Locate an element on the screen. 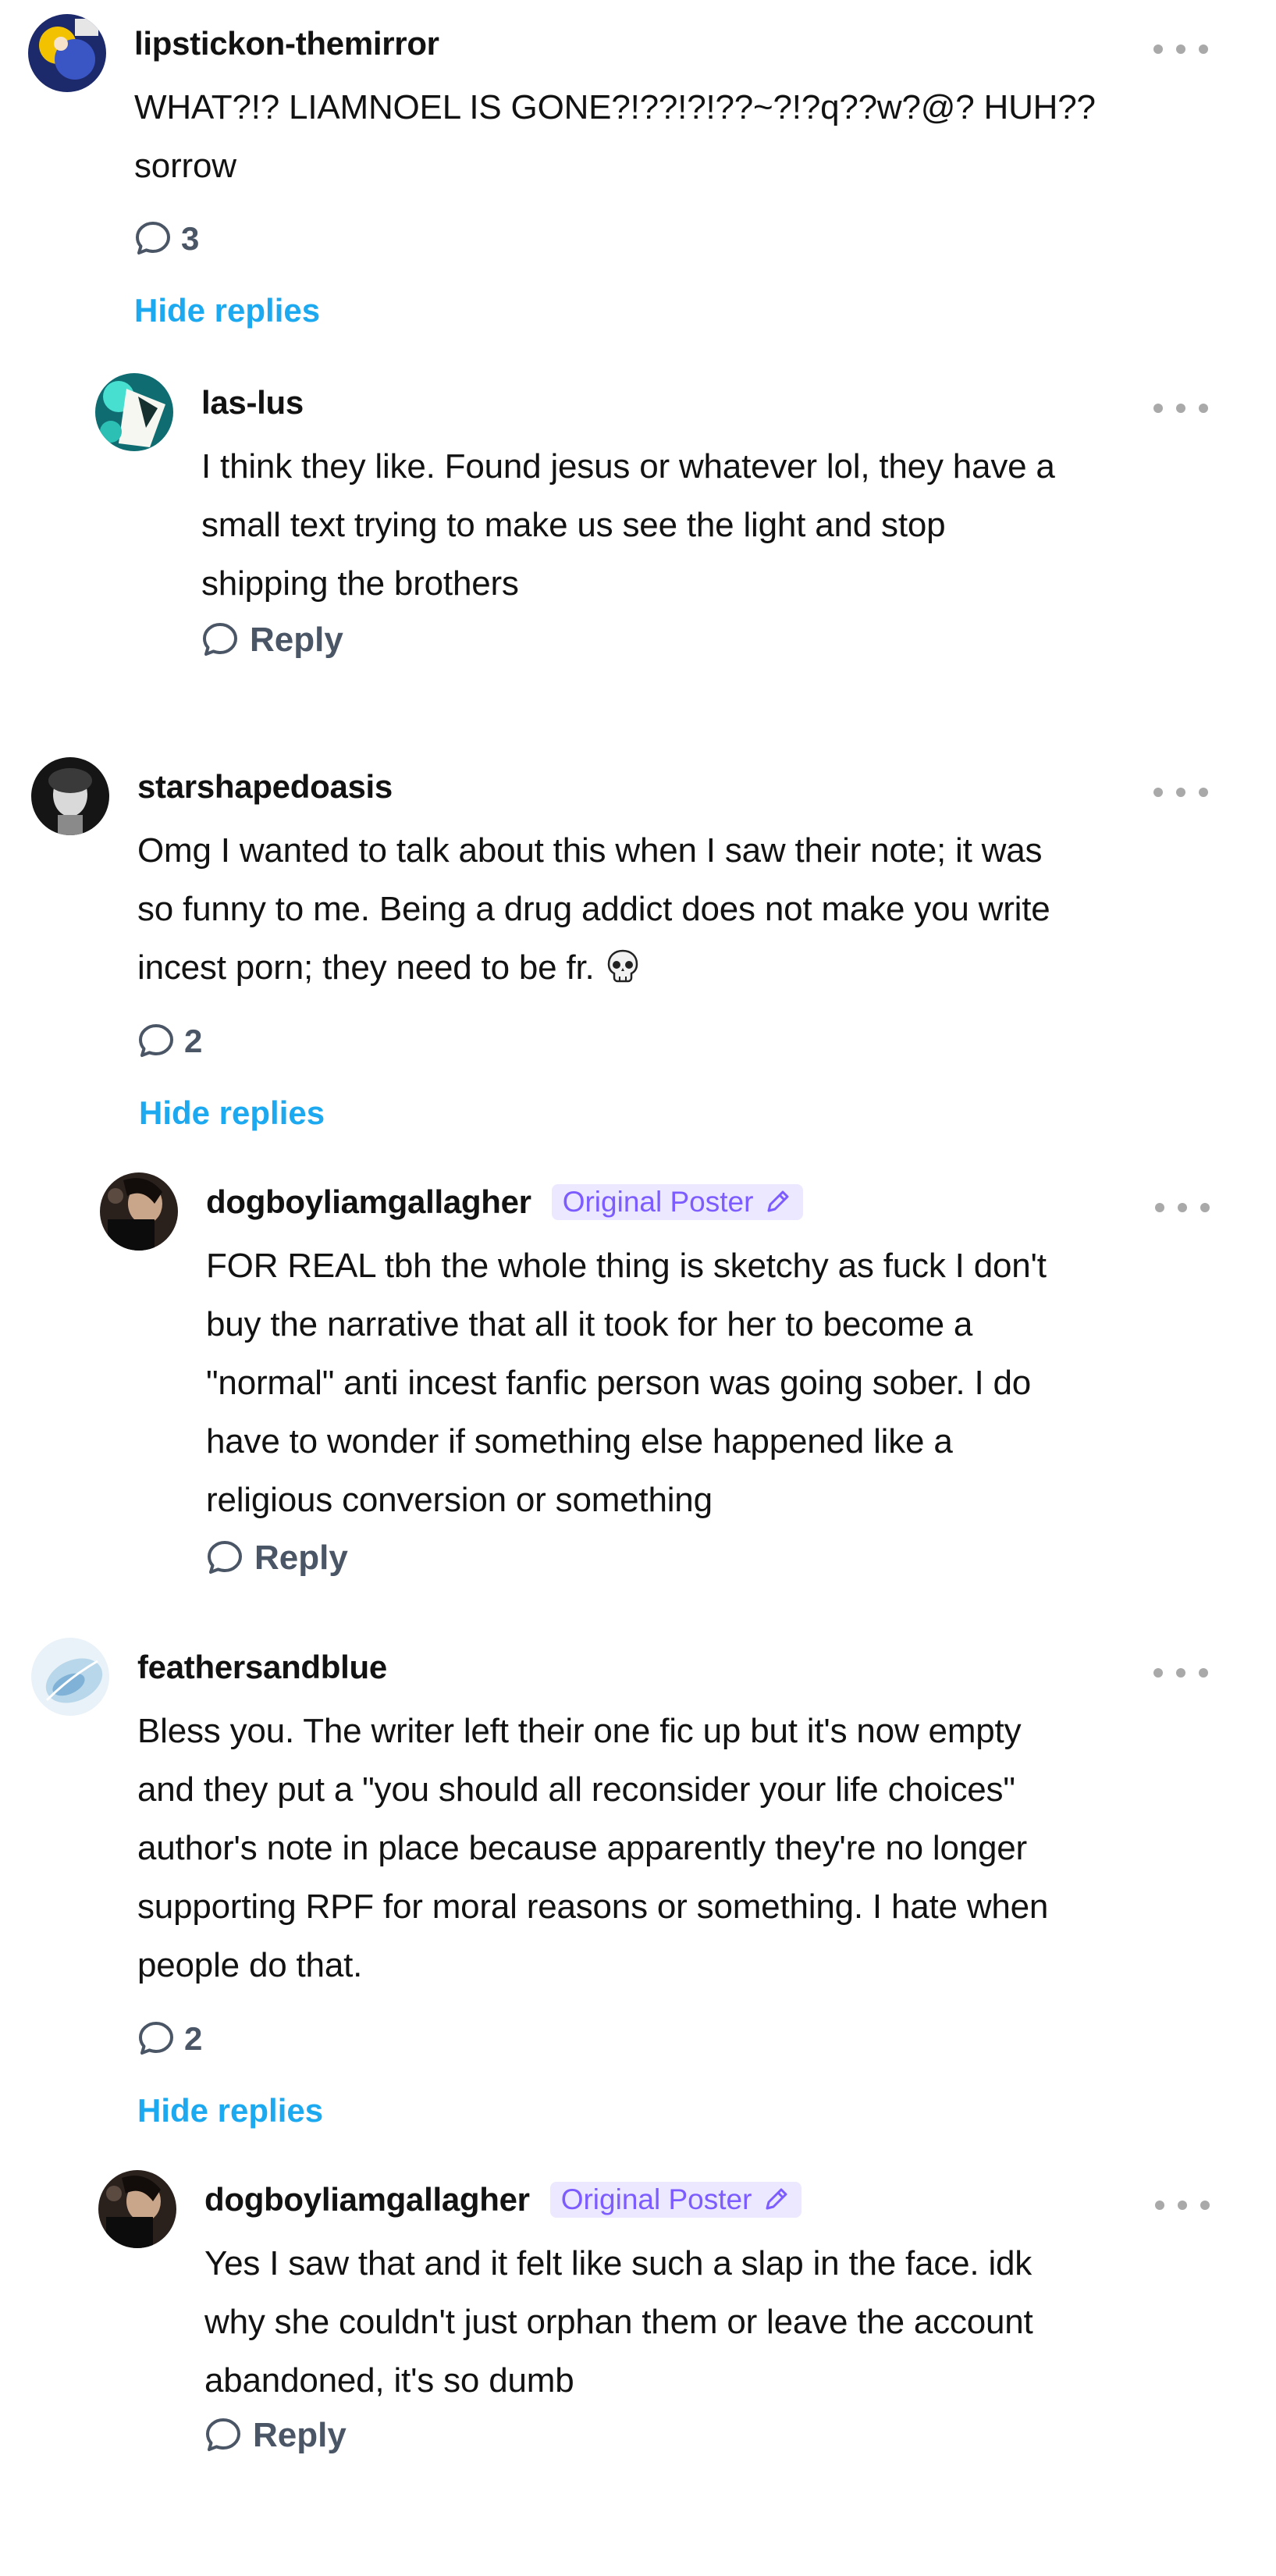  replies-count: 3 is located at coordinates (166, 238).